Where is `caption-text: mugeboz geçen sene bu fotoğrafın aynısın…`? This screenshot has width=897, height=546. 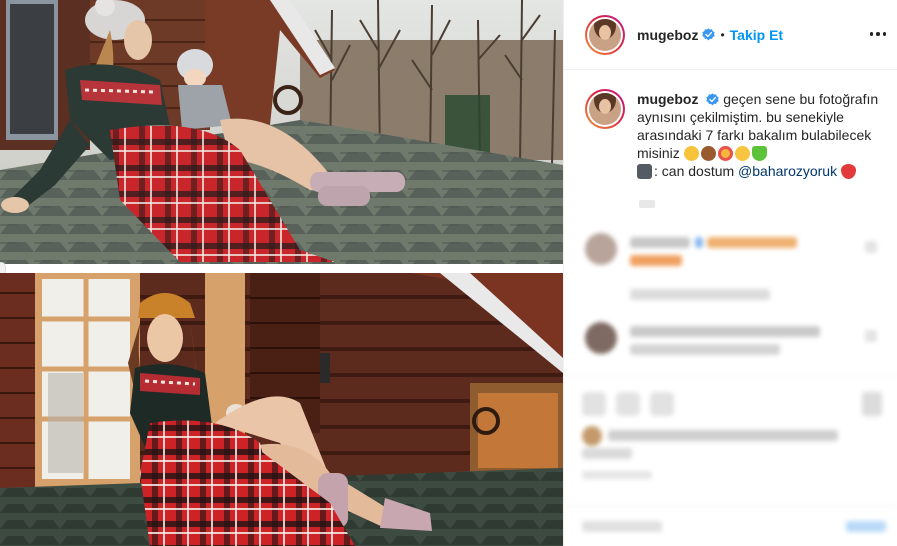 caption-text: mugeboz geçen sene bu fotoğrafın aynısın… is located at coordinates (761, 134).